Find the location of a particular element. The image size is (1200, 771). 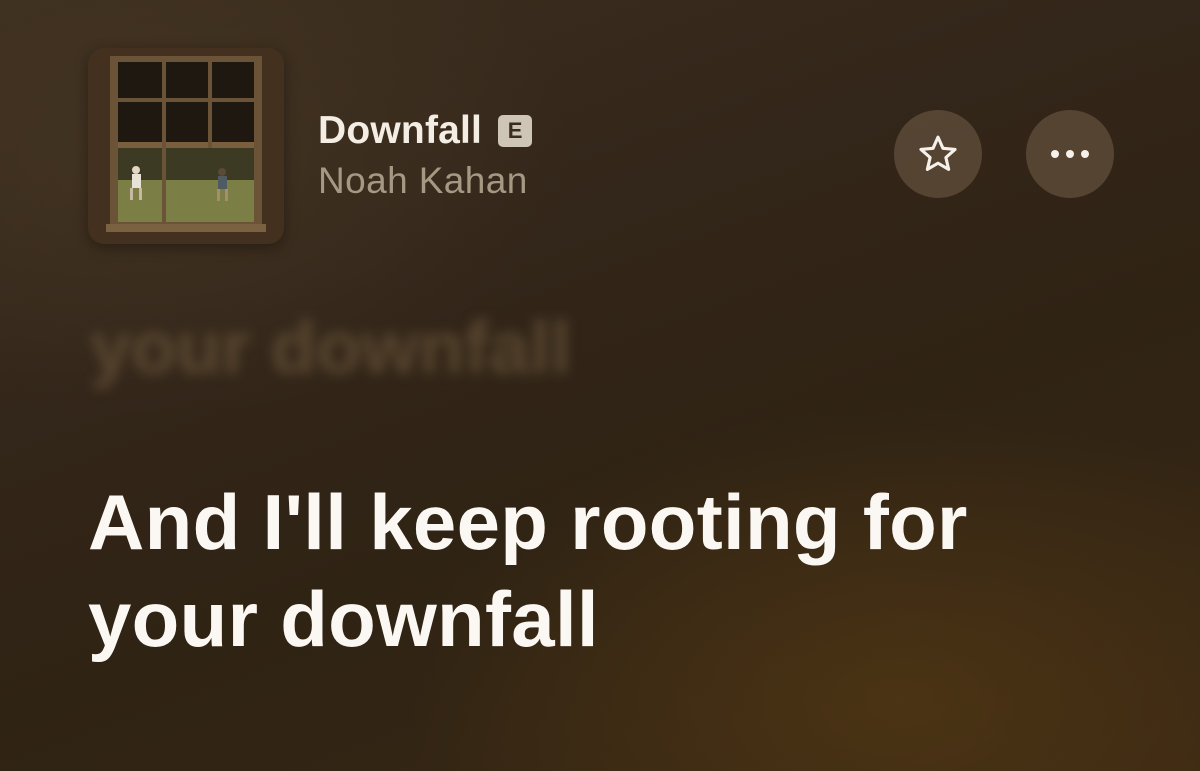

favorite-button is located at coordinates (938, 154).